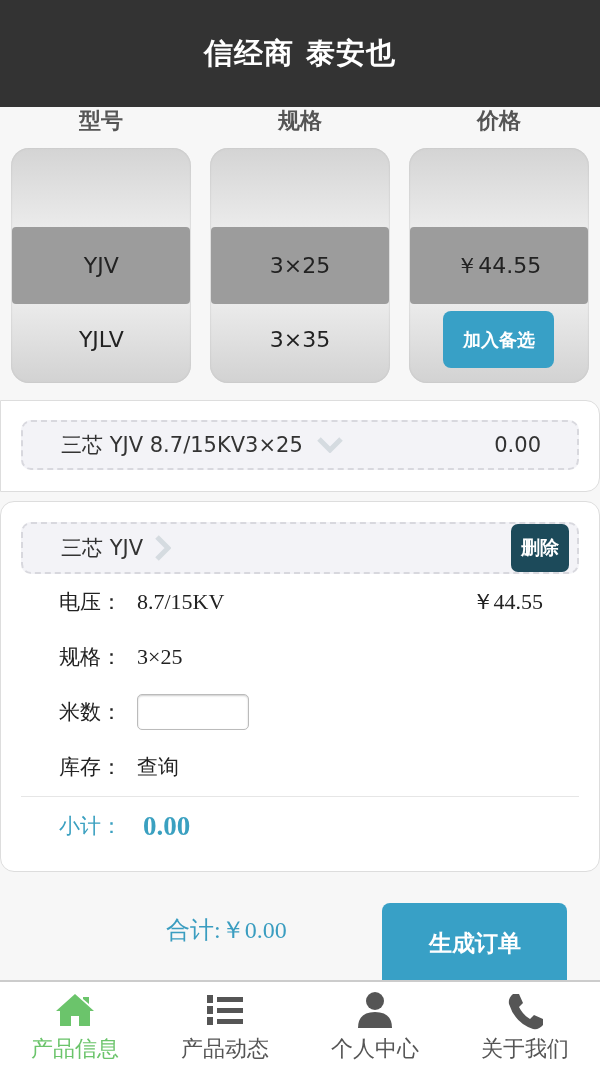 Image resolution: width=600 pixels, height=1065 pixels. Describe the element at coordinates (91, 602) in the screenshot. I see `field-label: 电压：` at that location.